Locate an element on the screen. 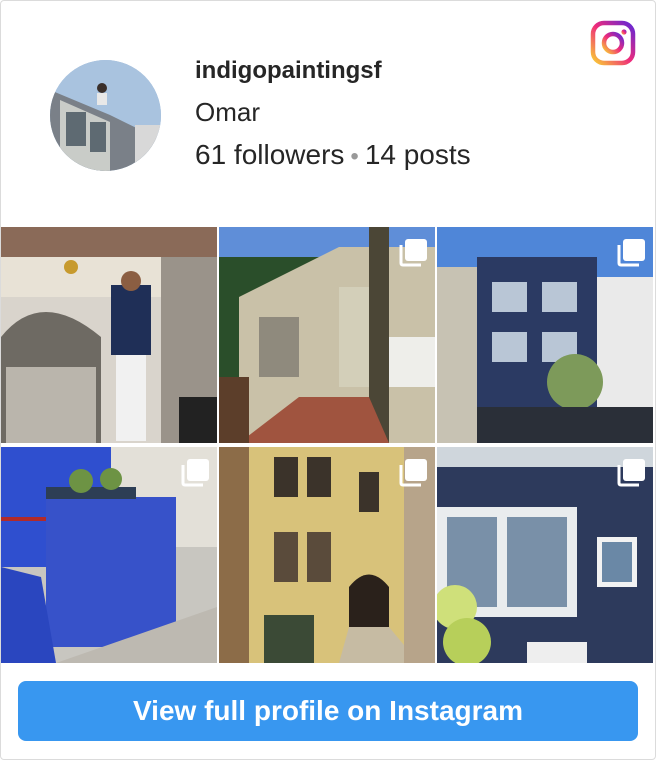 This screenshot has height=760, width=656. post-navy-facade is located at coordinates (545, 555).